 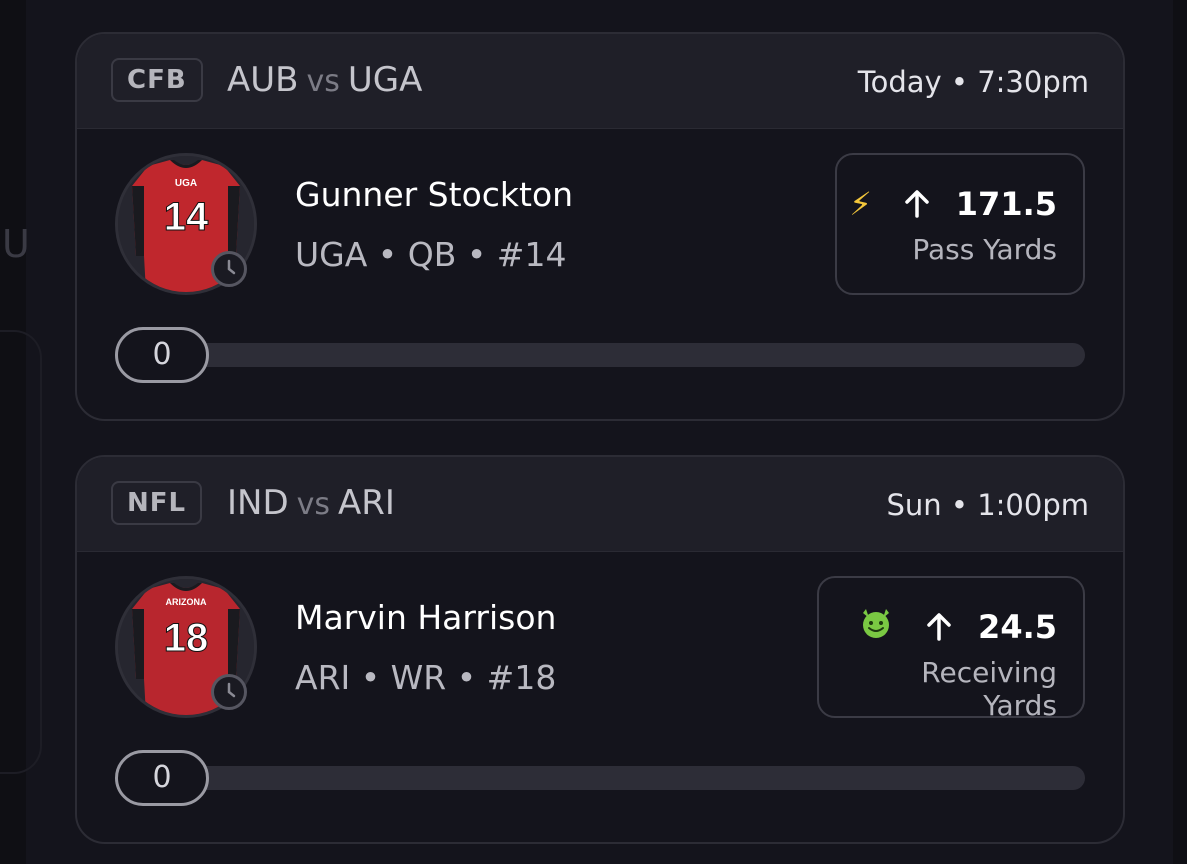 I want to click on league-badge: NFL, so click(x=157, y=503).